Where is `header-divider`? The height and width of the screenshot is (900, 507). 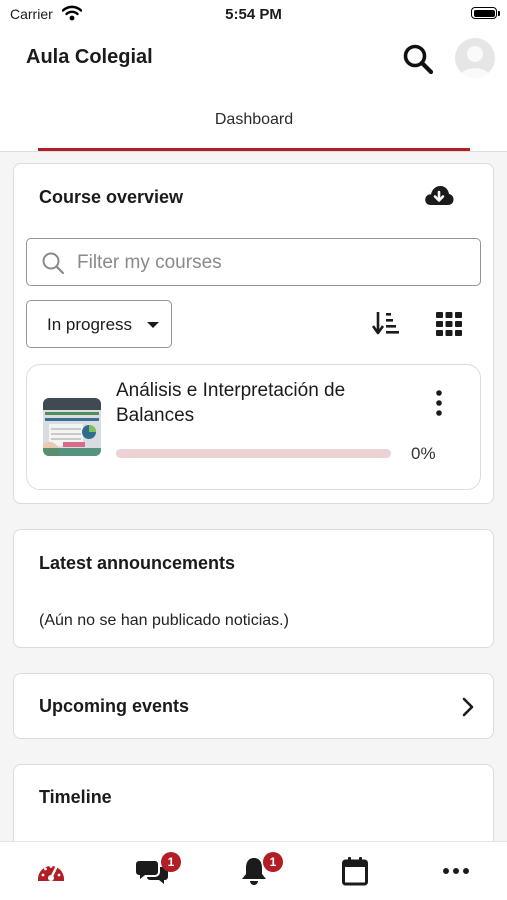
header-divider is located at coordinates (253, 151).